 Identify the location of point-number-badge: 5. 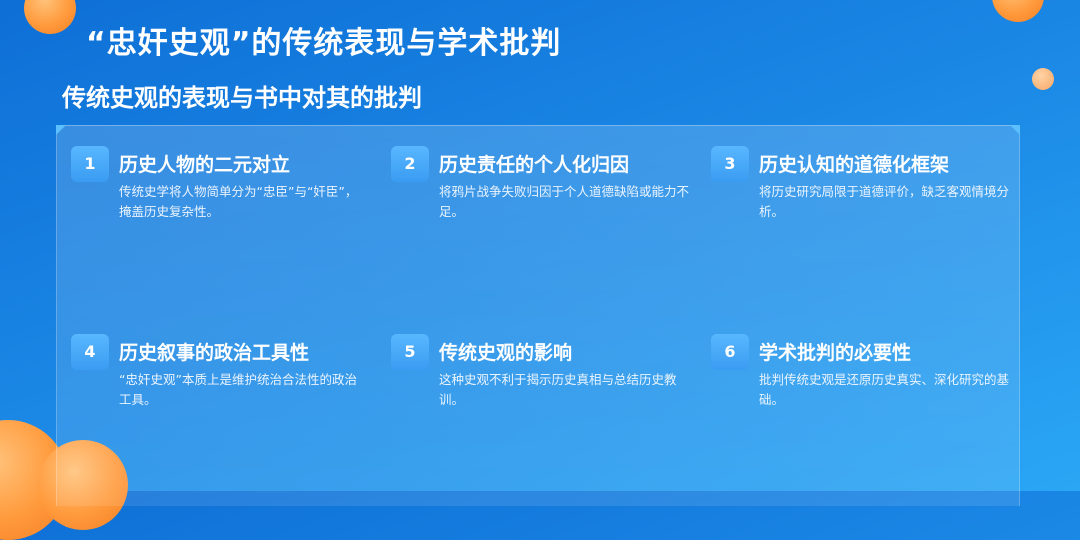
(410, 352).